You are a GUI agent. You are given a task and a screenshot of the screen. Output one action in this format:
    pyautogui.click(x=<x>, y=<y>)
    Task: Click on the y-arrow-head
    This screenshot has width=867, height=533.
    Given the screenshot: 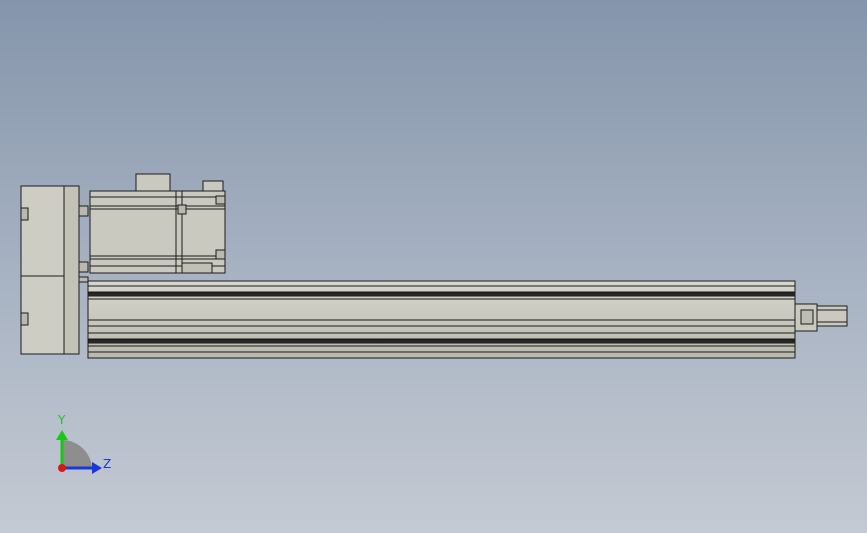 What is the action you would take?
    pyautogui.click(x=62, y=435)
    